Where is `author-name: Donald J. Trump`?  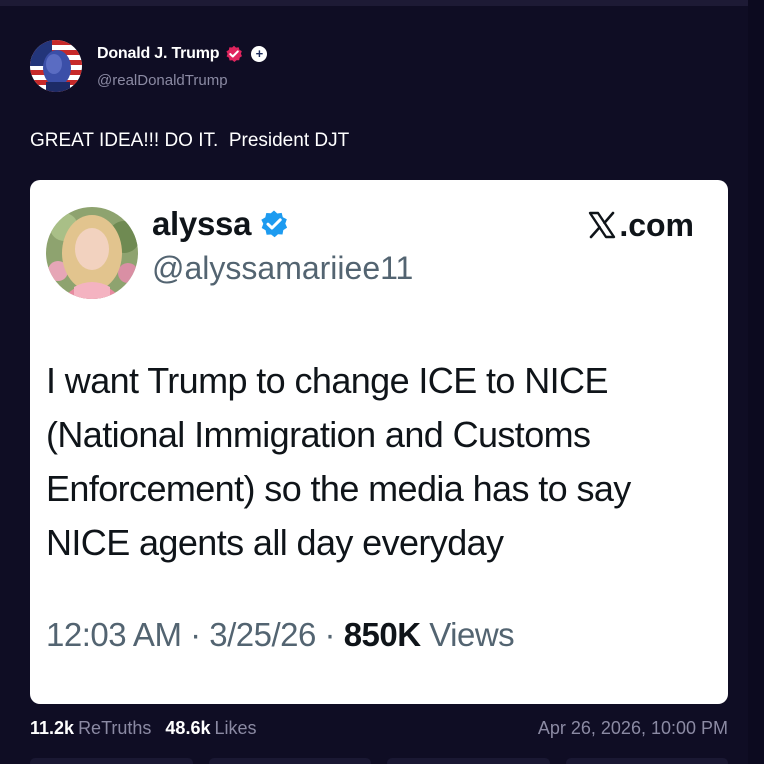
author-name: Donald J. Trump is located at coordinates (158, 54).